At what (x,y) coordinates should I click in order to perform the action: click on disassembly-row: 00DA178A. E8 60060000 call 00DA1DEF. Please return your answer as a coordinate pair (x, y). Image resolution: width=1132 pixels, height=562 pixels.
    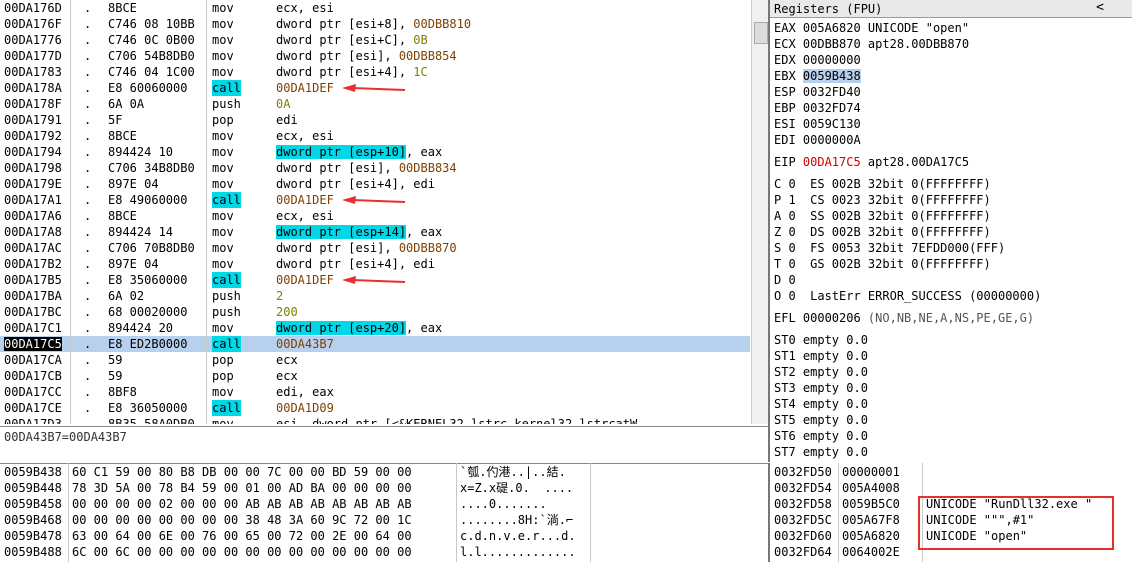
    Looking at the image, I should click on (375, 88).